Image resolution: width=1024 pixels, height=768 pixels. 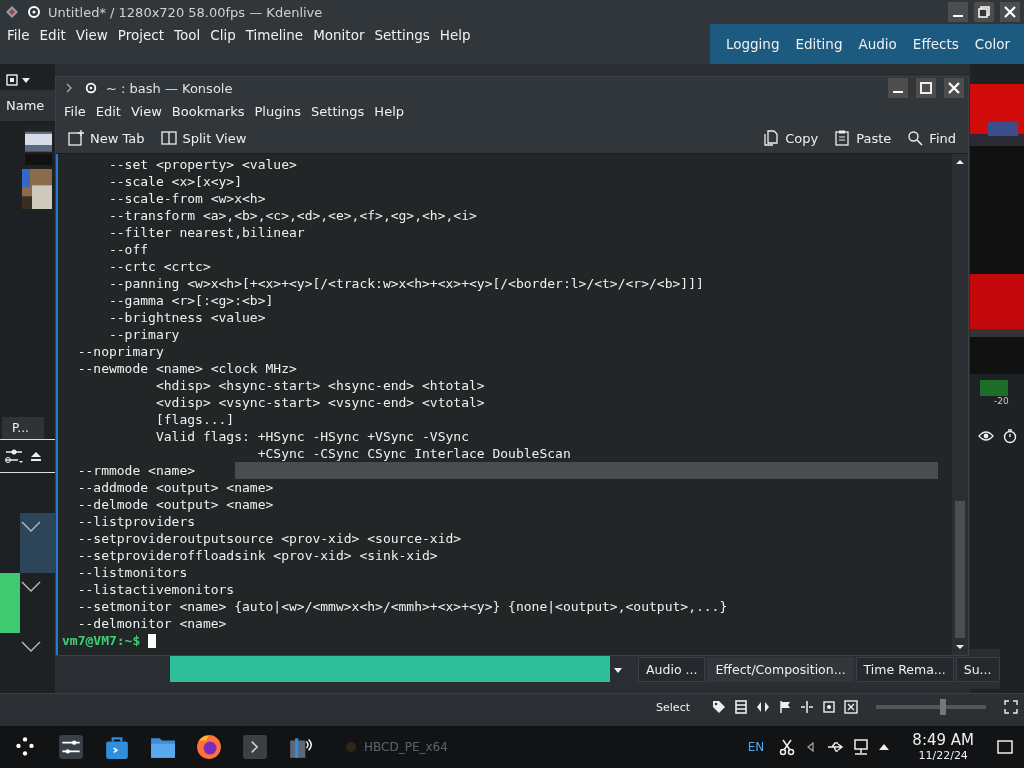 What do you see at coordinates (960, 569) in the screenshot?
I see `scrollbar-thumb` at bounding box center [960, 569].